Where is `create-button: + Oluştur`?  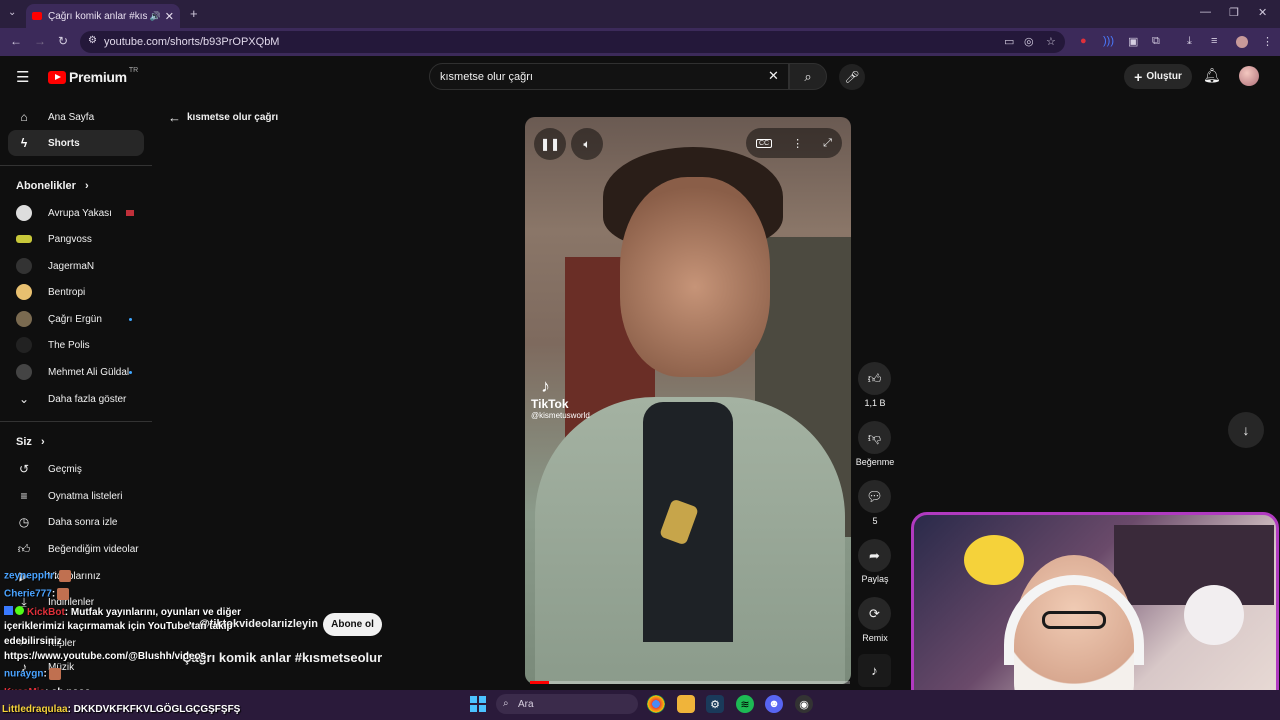
create-button: + Oluştur is located at coordinates (1158, 76).